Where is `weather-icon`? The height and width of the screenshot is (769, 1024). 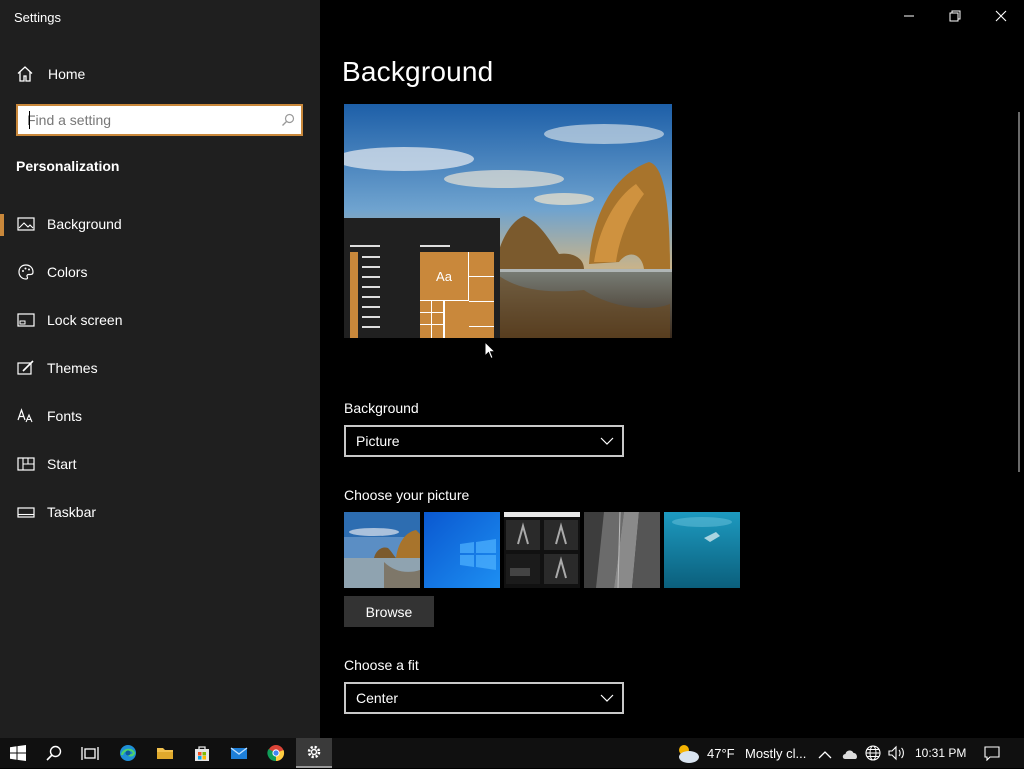 weather-icon is located at coordinates (687, 755).